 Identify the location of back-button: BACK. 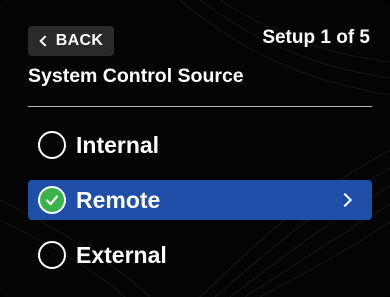
(71, 41).